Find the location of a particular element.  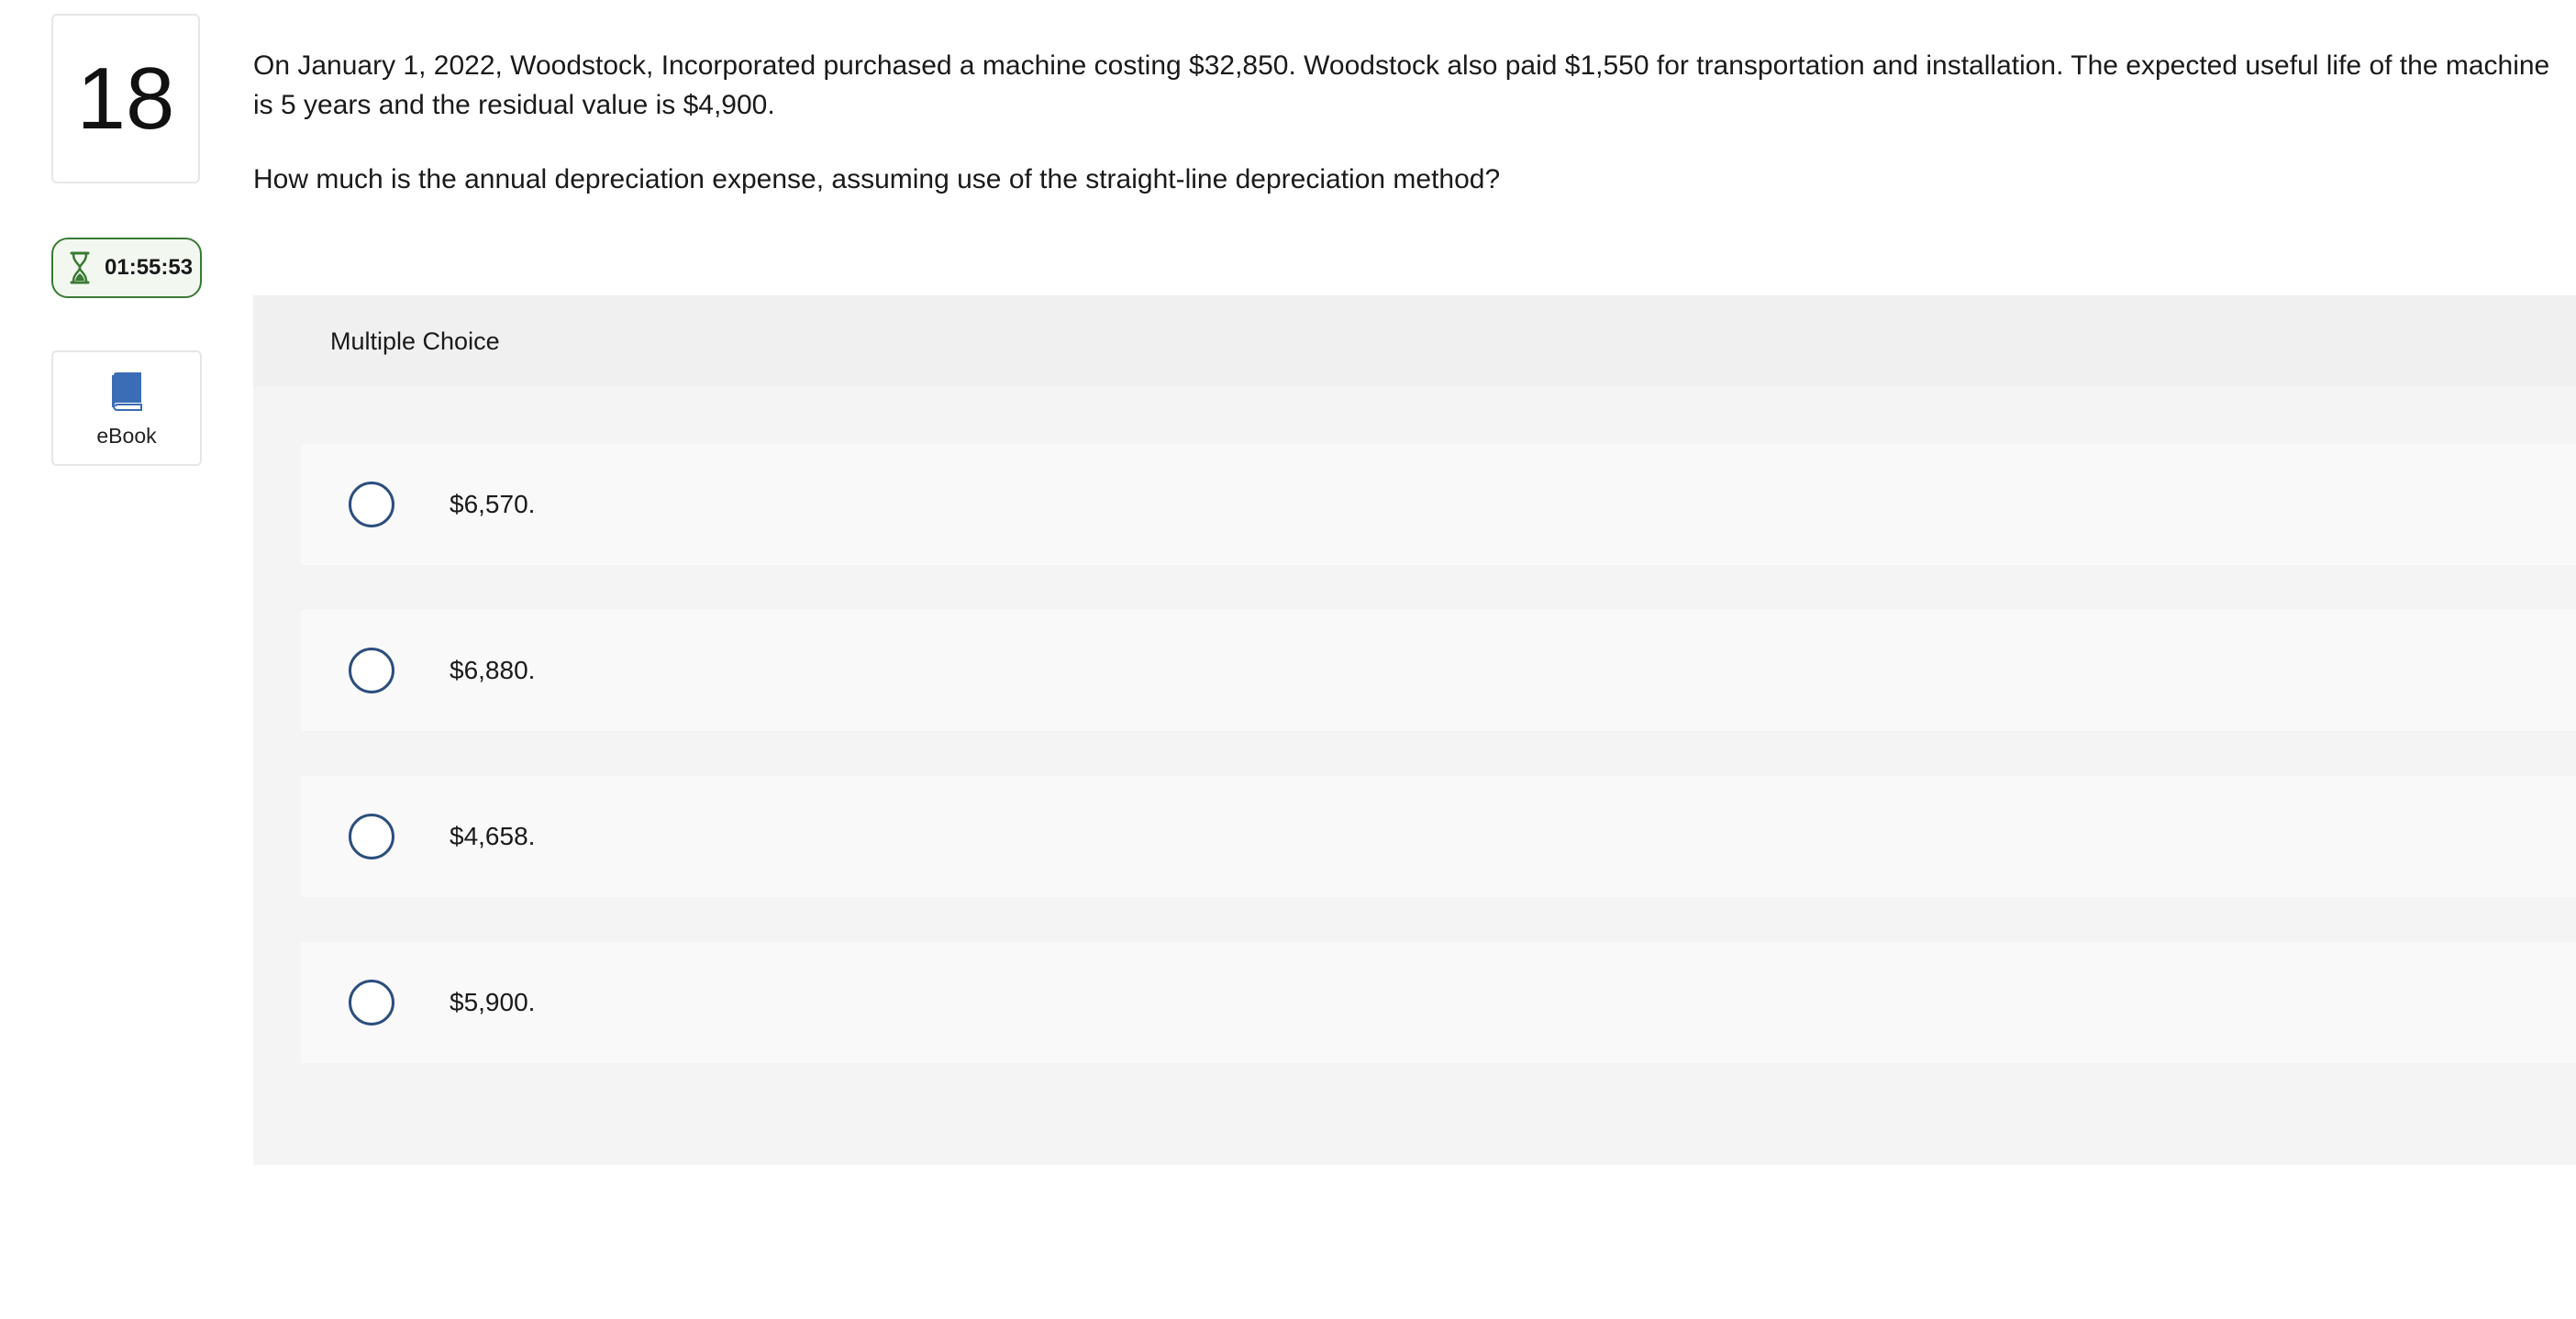

book-icon is located at coordinates (126, 393).